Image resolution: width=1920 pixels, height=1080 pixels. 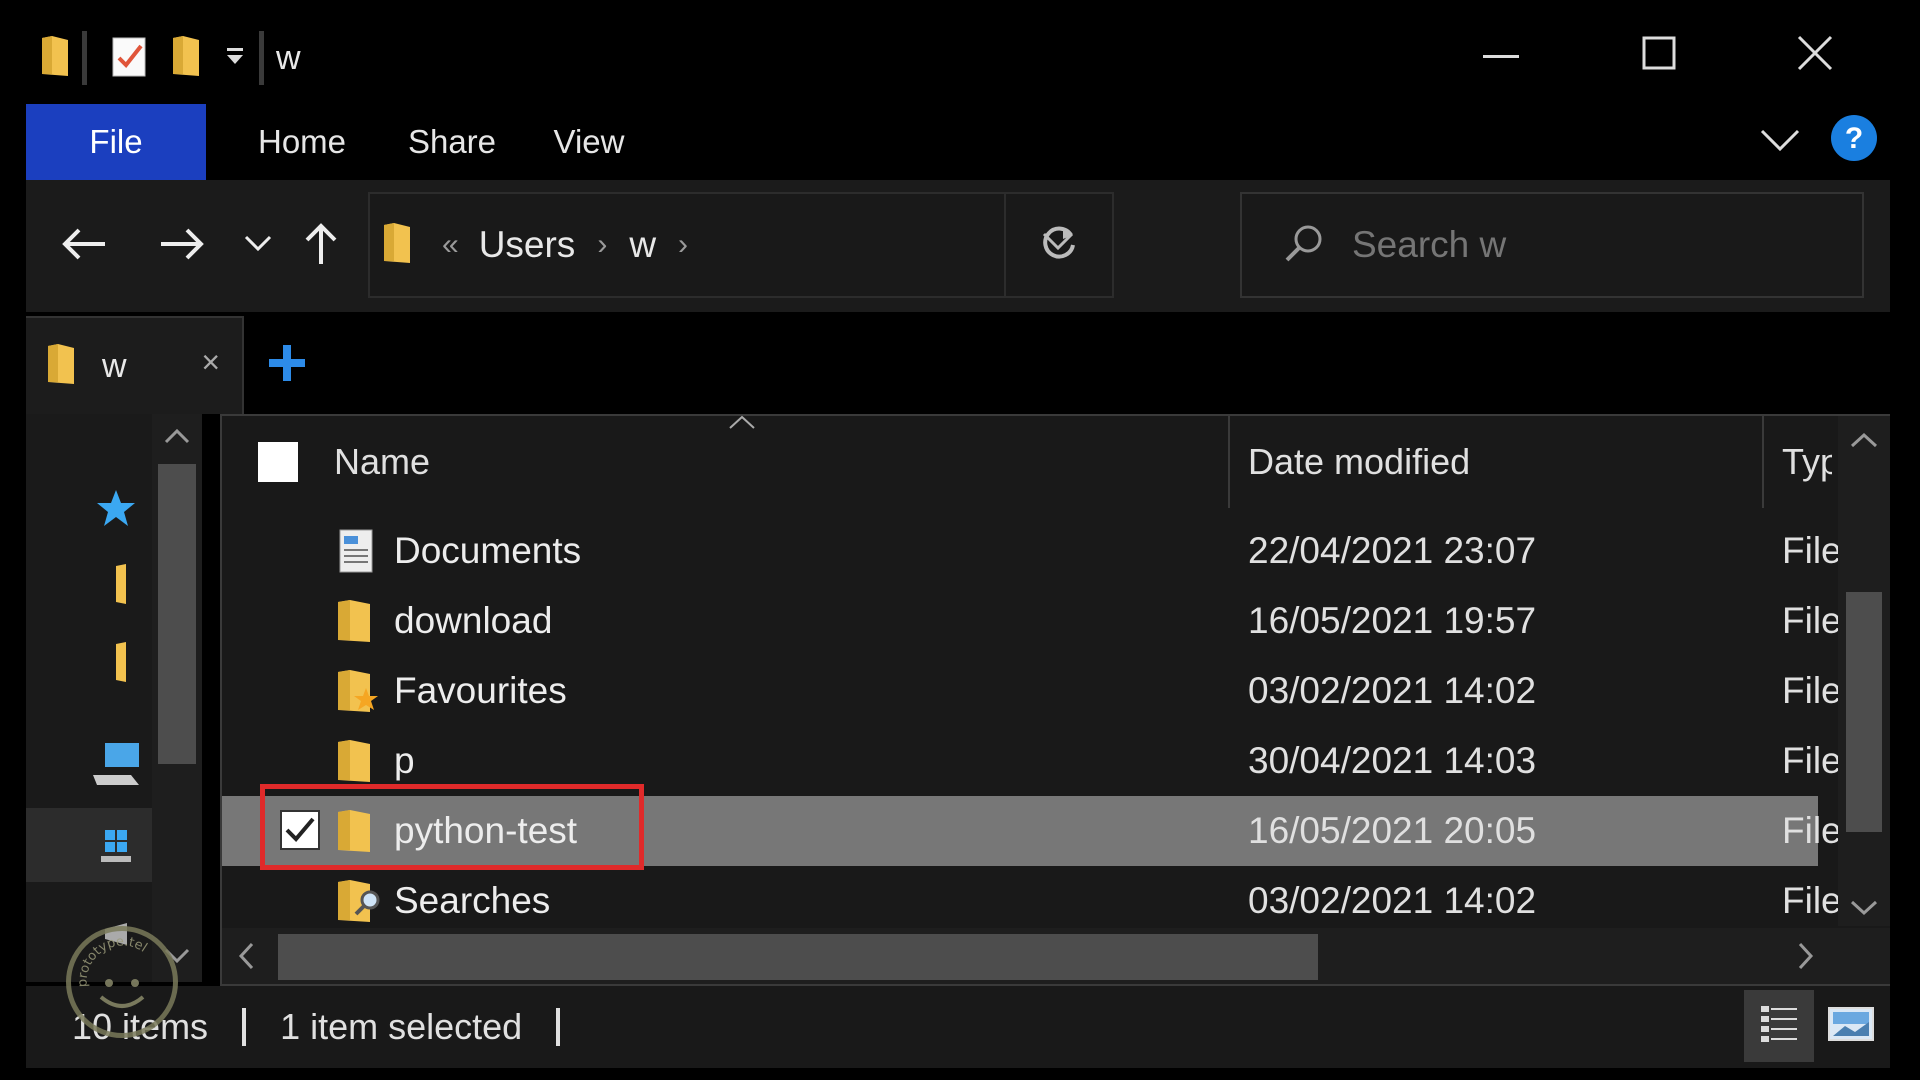 I want to click on table-row: Searches 03/02/2021 14:02 File, so click(x=1031, y=901).